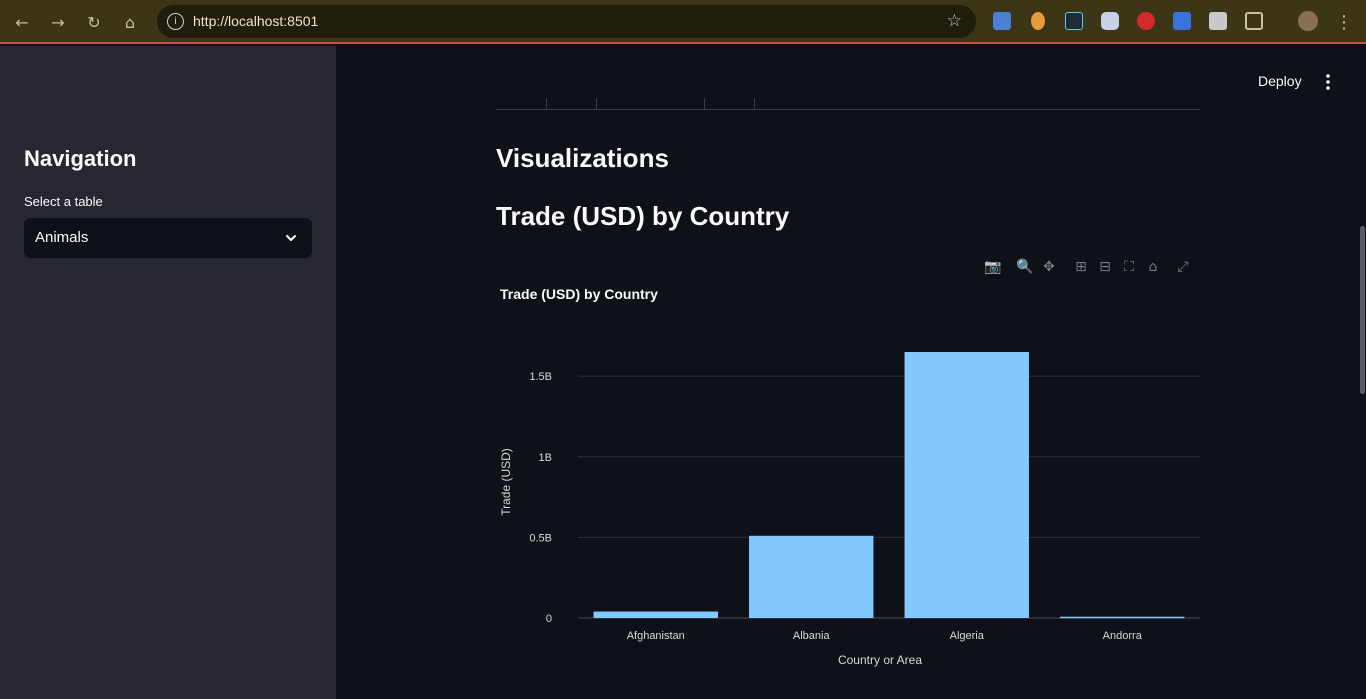 This screenshot has height=699, width=1366. I want to click on x-tick-label: Afghanistan, so click(656, 636).